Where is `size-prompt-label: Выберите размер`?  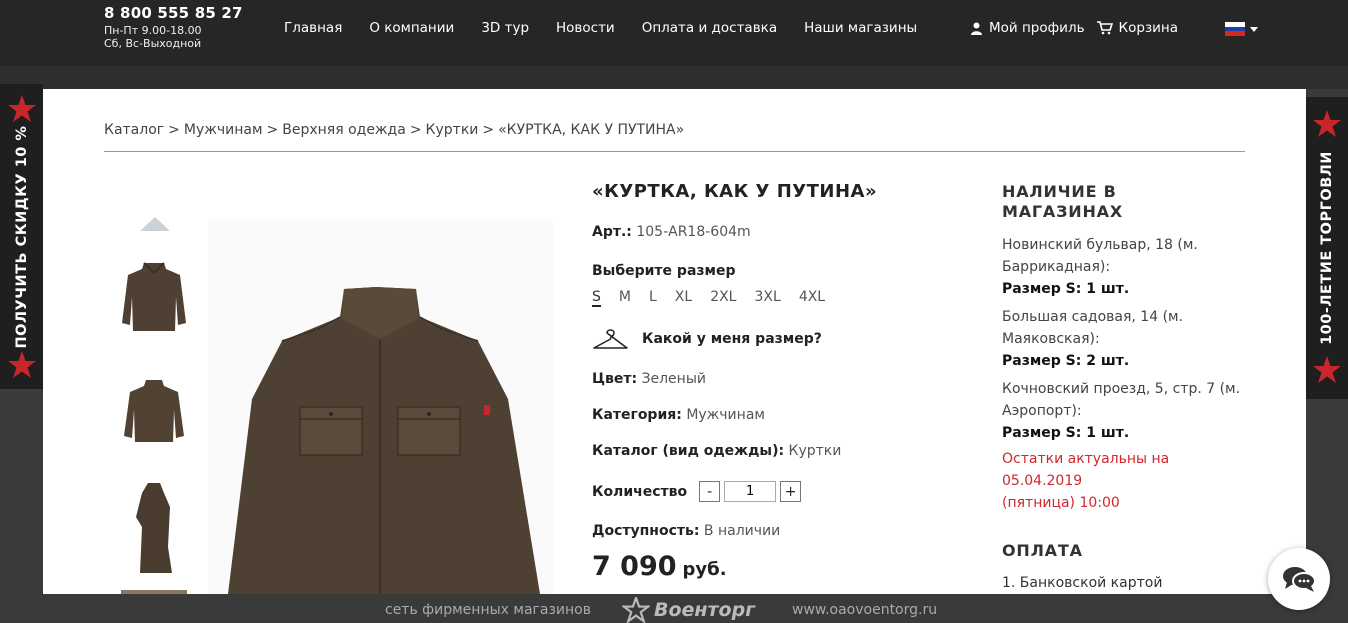 size-prompt-label: Выберите размер is located at coordinates (664, 271).